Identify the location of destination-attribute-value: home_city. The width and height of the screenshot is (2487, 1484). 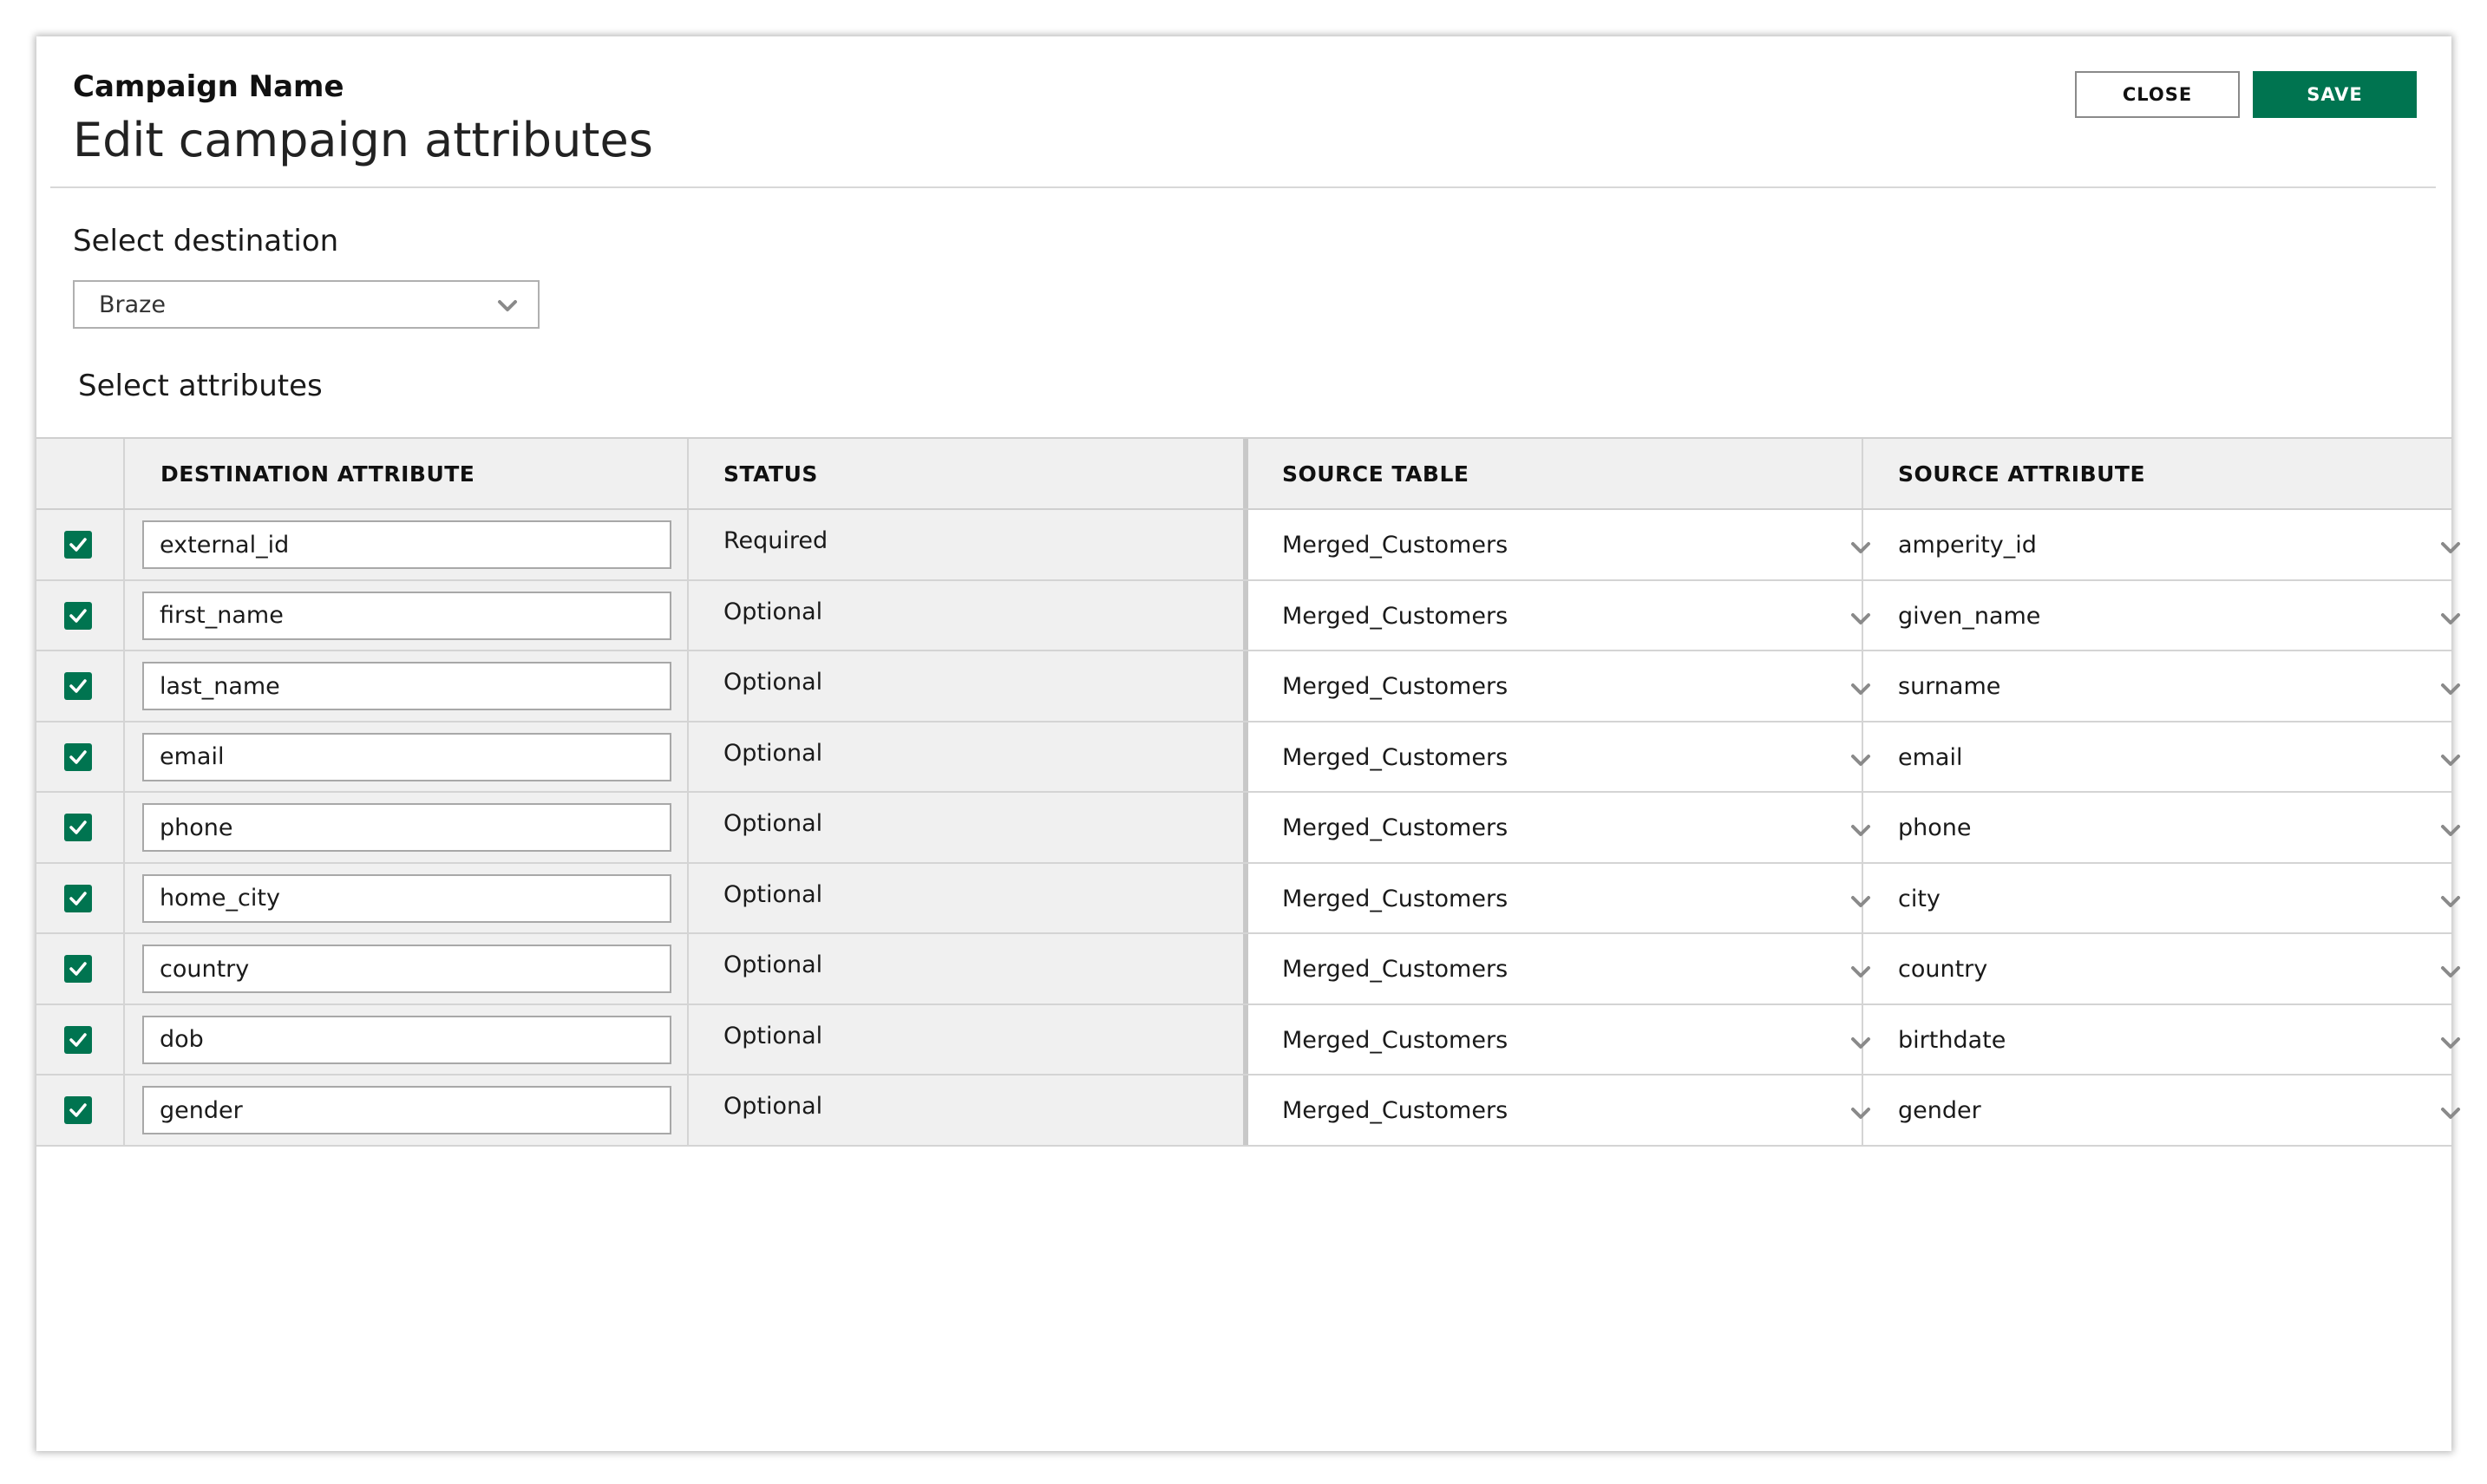
(220, 899).